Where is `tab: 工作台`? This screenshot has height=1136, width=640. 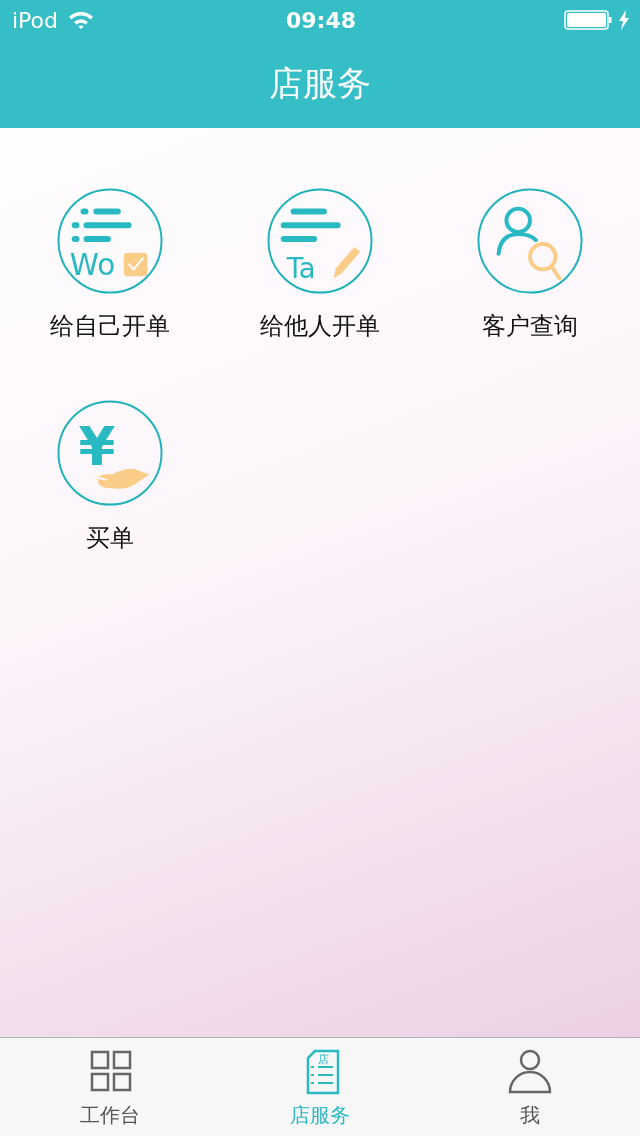
tab: 工作台 is located at coordinates (110, 1087).